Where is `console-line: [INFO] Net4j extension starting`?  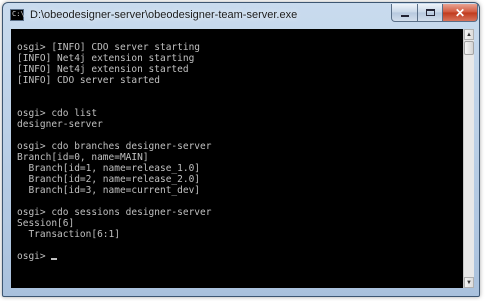
console-line: [INFO] Net4j extension starting is located at coordinates (106, 58).